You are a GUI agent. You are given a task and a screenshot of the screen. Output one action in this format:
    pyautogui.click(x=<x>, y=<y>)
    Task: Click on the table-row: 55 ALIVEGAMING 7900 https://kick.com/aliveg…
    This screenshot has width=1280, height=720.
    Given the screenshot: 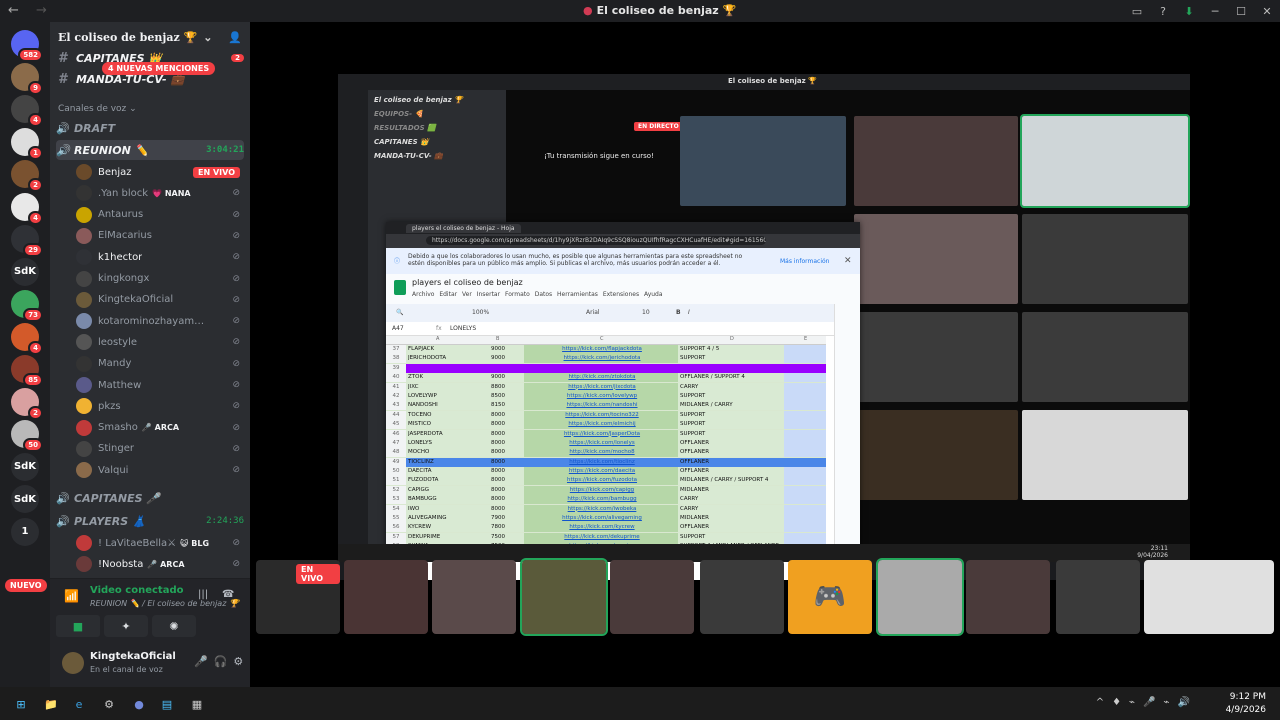 What is the action you would take?
    pyautogui.click(x=606, y=519)
    